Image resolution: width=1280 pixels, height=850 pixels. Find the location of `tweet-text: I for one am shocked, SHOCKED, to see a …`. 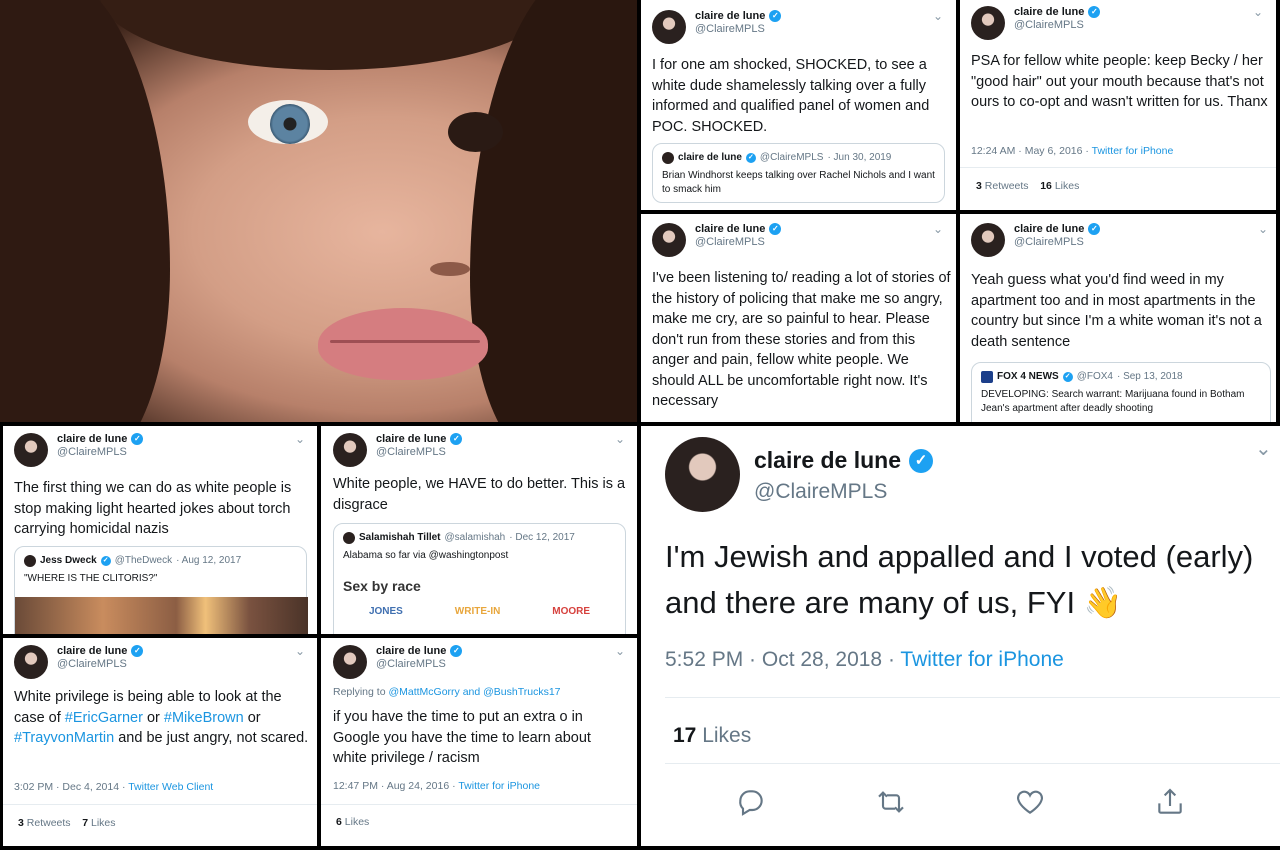

tweet-text: I for one am shocked, SHOCKED, to see a … is located at coordinates (791, 96).